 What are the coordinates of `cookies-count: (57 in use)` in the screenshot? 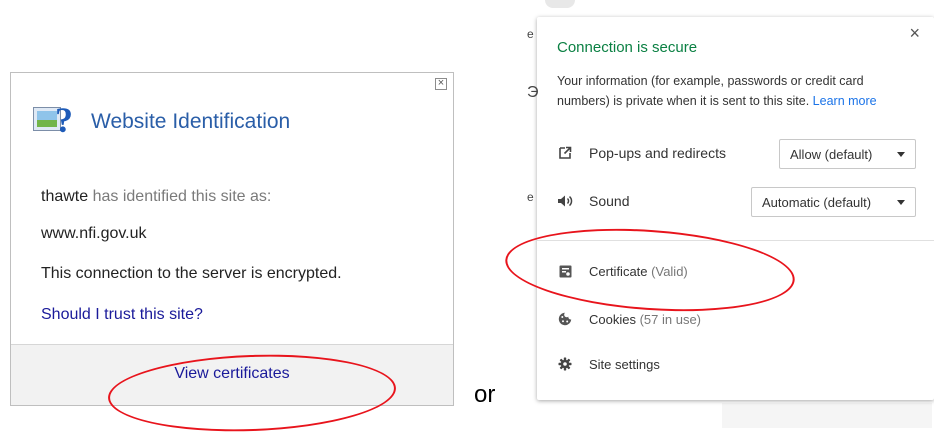 It's located at (670, 319).